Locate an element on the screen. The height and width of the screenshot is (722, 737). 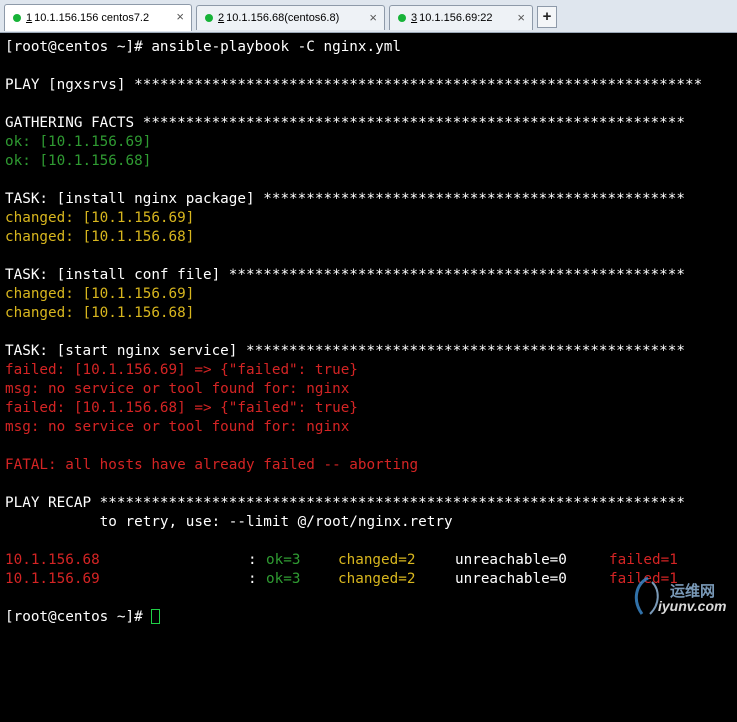
tab-session-1: 1 10.1.156.156 centos7.2 × is located at coordinates (98, 17).